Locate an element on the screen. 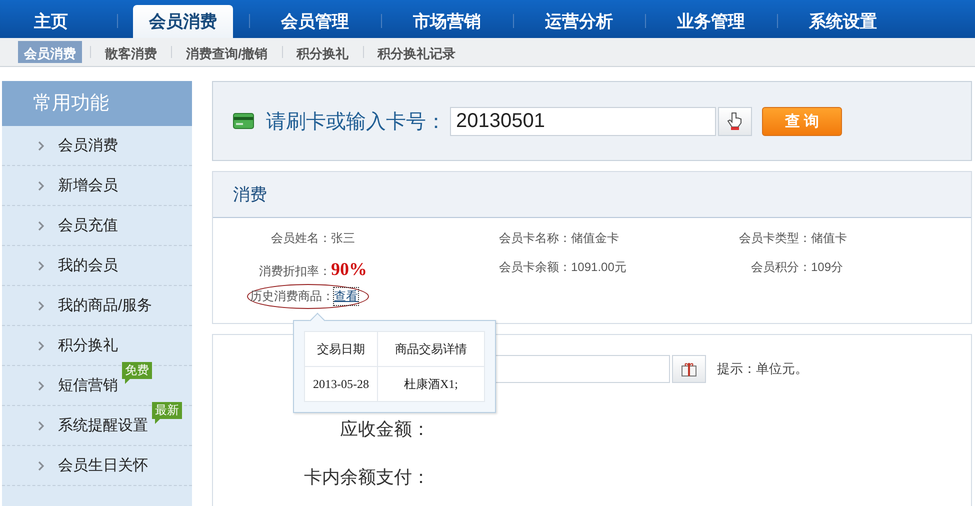 This screenshot has height=506, width=975. sidebar-item-label: 会员消费 is located at coordinates (88, 145).